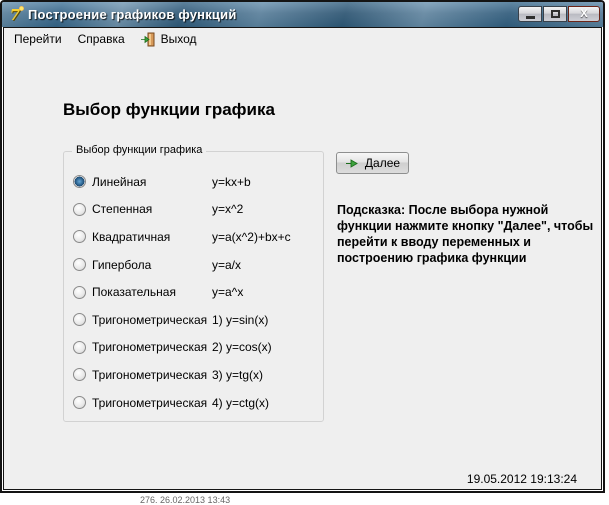 The width and height of the screenshot is (609, 505). What do you see at coordinates (134, 292) in the screenshot?
I see `radio-label: Показательная` at bounding box center [134, 292].